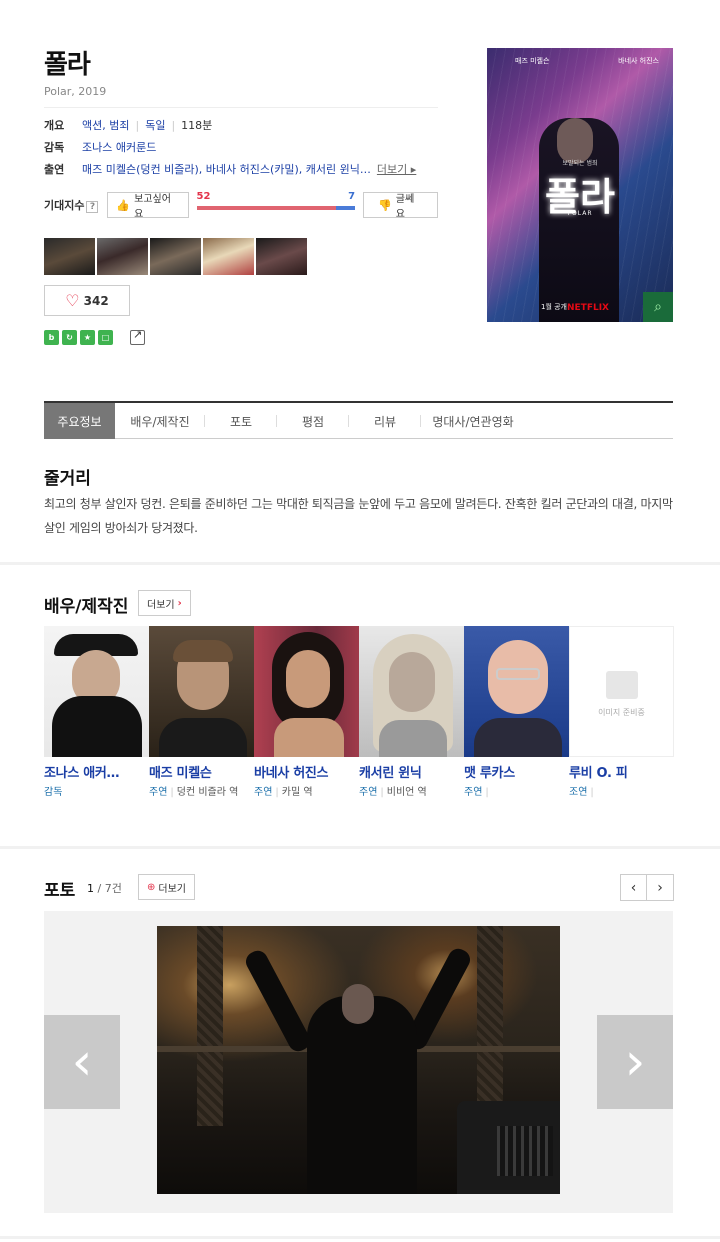 Image resolution: width=720 pixels, height=1242 pixels. Describe the element at coordinates (105, 125) in the screenshot. I see `genre-link: 액션, 범죄` at that location.